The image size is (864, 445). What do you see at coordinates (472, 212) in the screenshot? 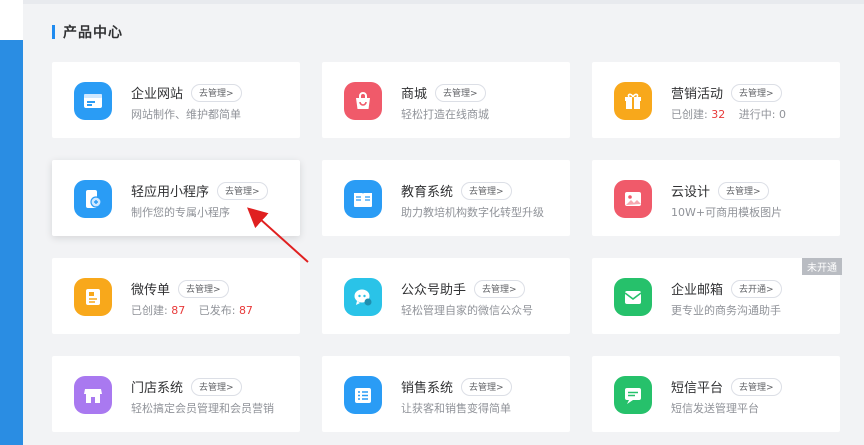
I see `product-desc: 助力教培机构数字化转型升级` at bounding box center [472, 212].